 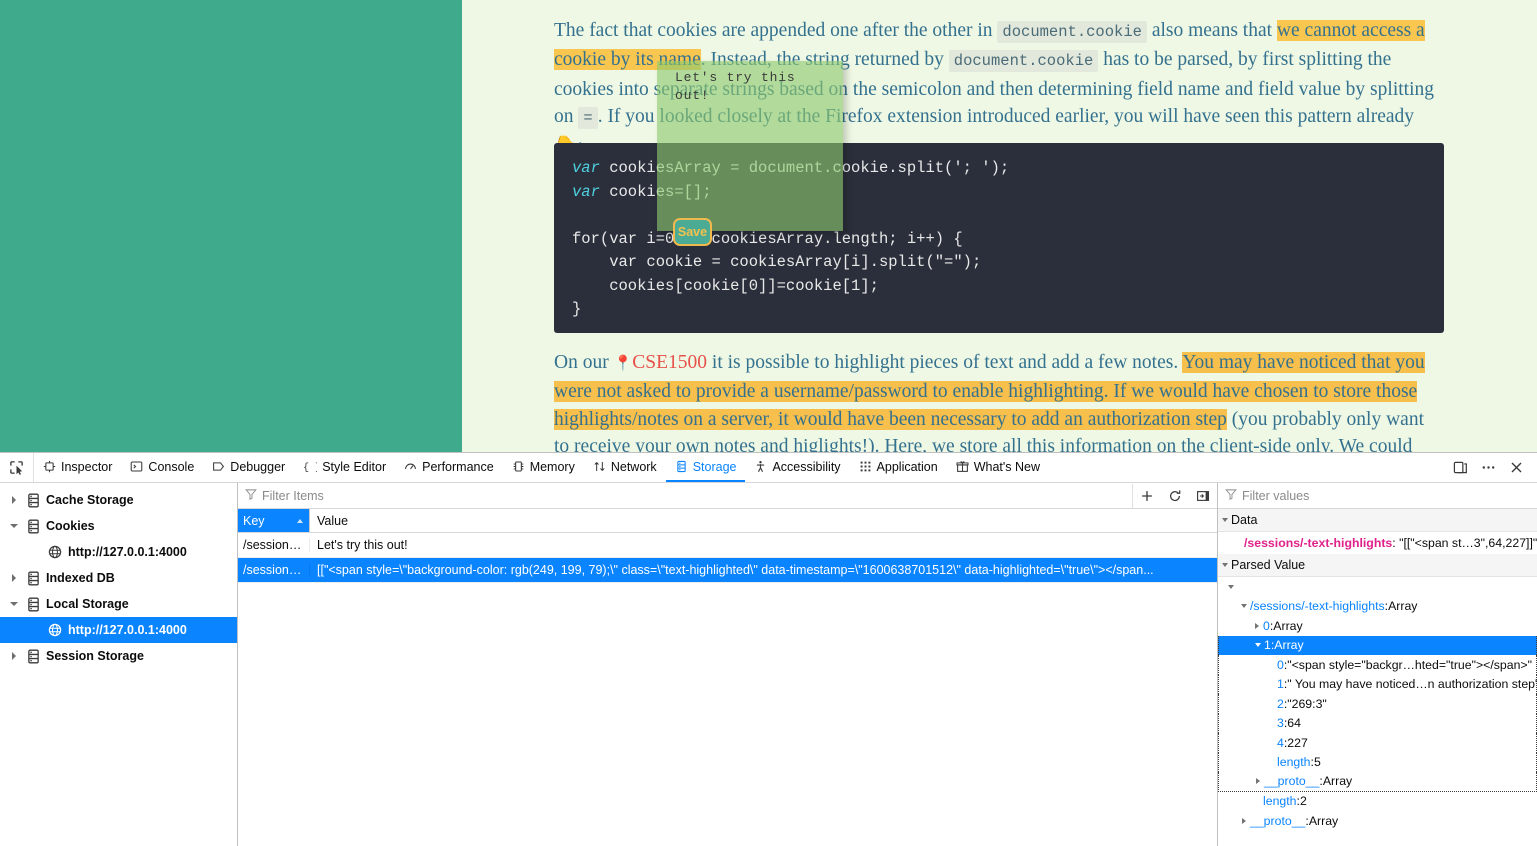 What do you see at coordinates (1377, 626) in the screenshot?
I see `value-tree-row: 0: Array` at bounding box center [1377, 626].